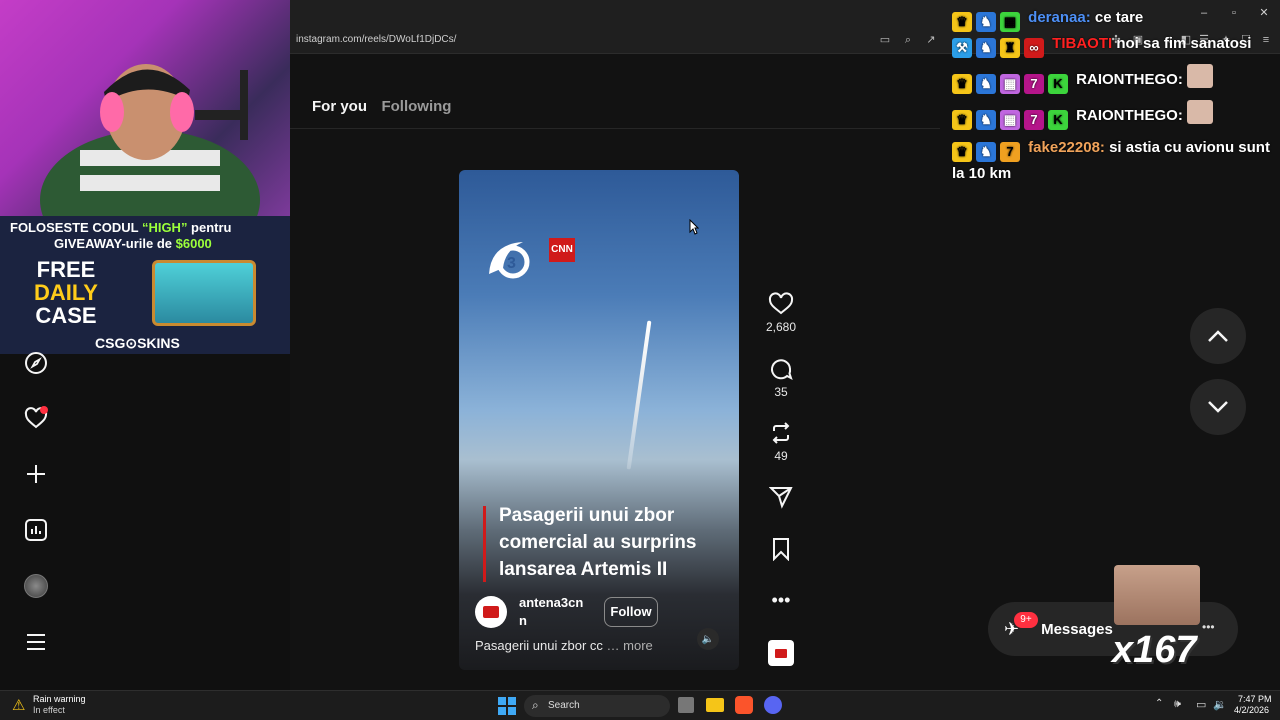 The width and height of the screenshot is (1280, 720). What do you see at coordinates (137, 343) in the screenshot?
I see `promo-brand: CSG⊙SKINS` at bounding box center [137, 343].